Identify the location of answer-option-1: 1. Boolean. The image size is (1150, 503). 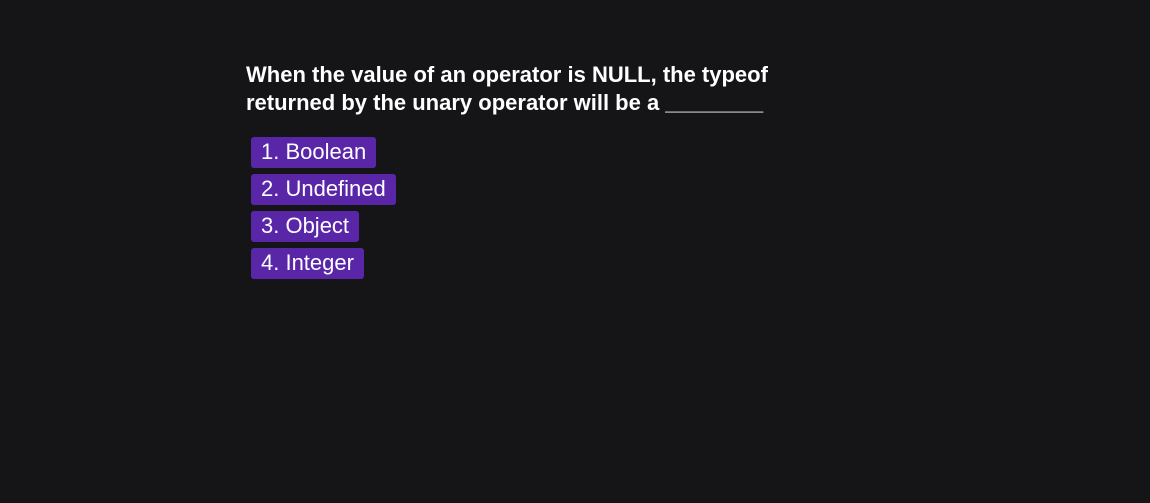
(314, 152).